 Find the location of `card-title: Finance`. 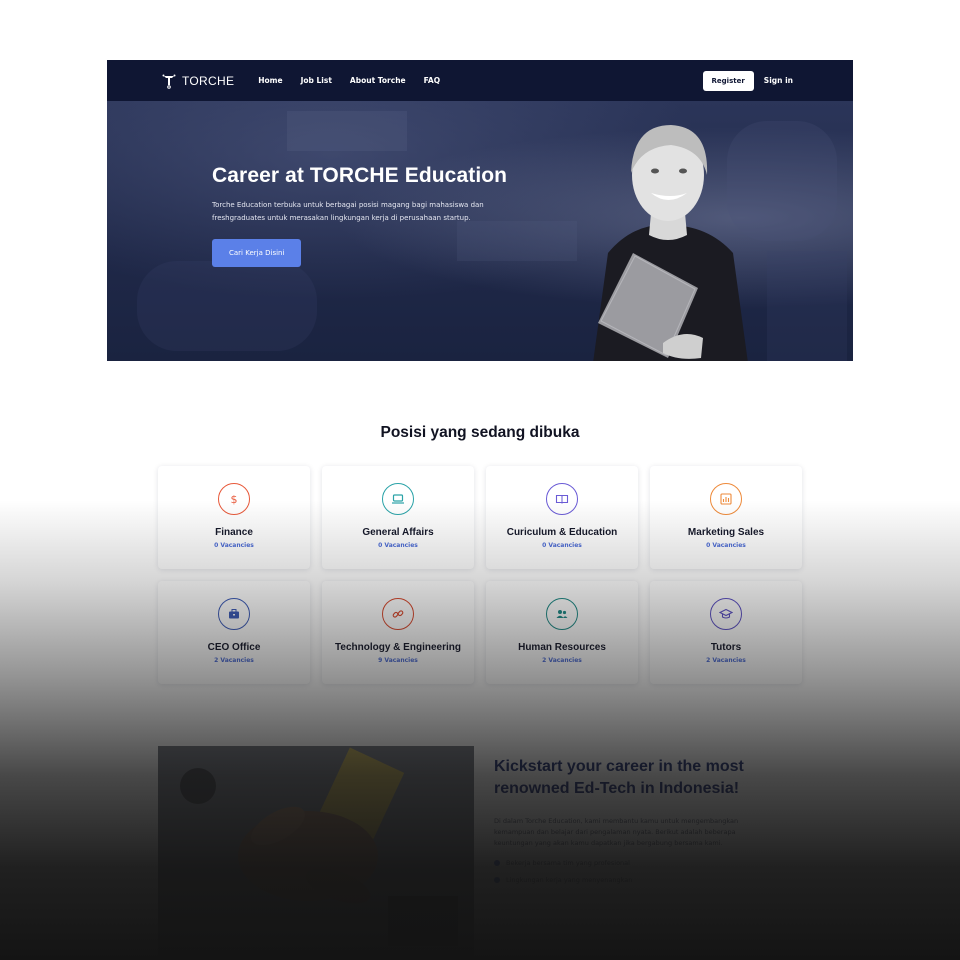

card-title: Finance is located at coordinates (234, 532).